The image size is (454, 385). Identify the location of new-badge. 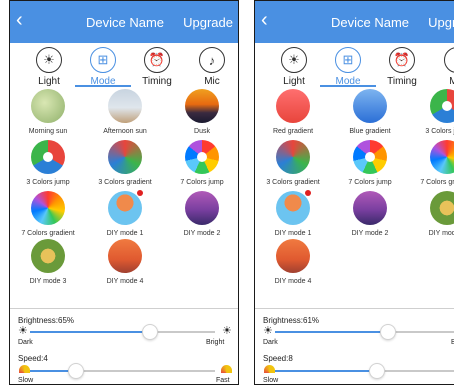
(308, 193).